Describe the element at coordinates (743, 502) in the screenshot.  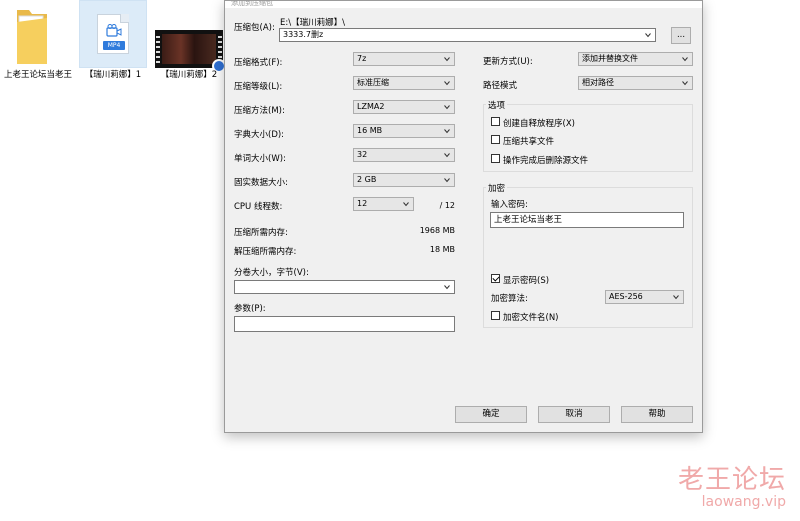
I see `watermark-en: laowang.vip` at that location.